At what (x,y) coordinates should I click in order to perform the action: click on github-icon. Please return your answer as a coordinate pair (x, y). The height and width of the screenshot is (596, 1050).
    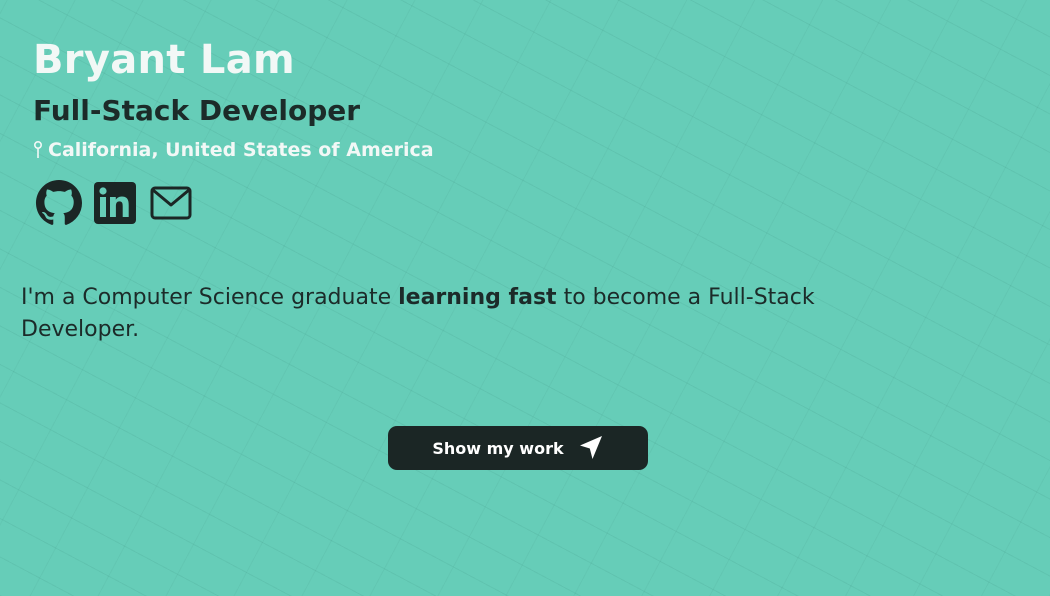
    Looking at the image, I should click on (59, 202).